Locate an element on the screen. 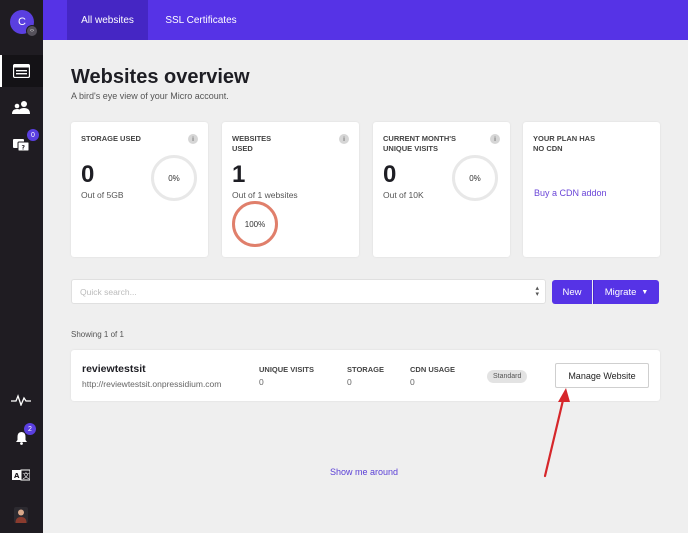 This screenshot has height=533, width=688. storage-percent: 0% is located at coordinates (174, 178).